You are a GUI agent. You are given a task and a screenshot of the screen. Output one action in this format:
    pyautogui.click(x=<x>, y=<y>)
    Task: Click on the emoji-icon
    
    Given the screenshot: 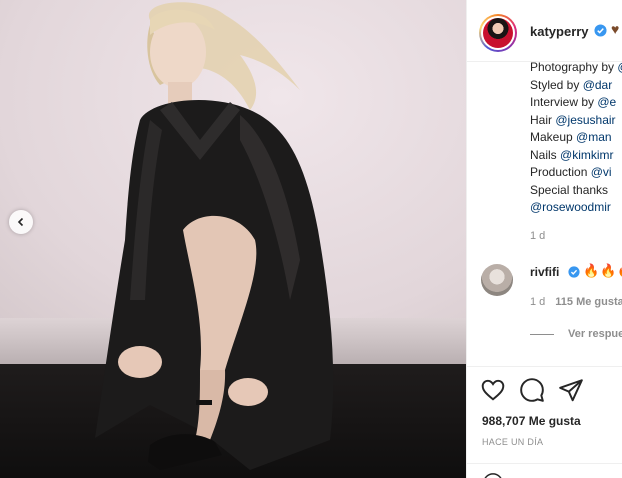 What is the action you would take?
    pyautogui.click(x=493, y=475)
    